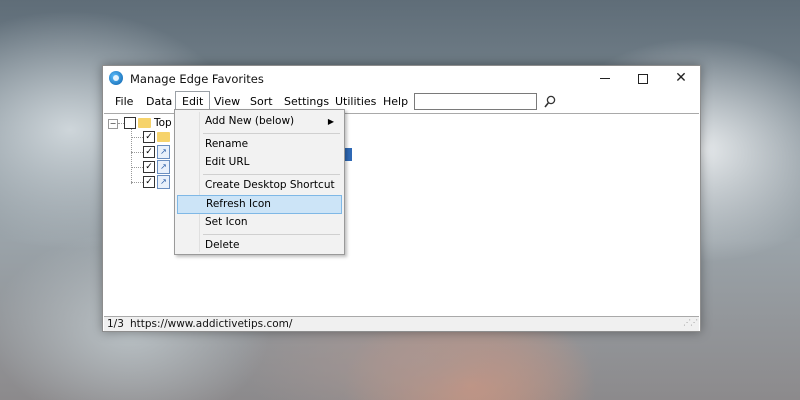 This screenshot has width=800, height=400. What do you see at coordinates (550, 102) in the screenshot?
I see `search-icon` at bounding box center [550, 102].